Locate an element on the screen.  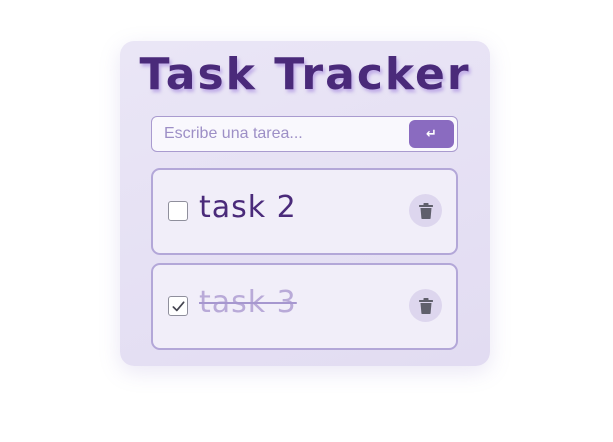
page-title: Task Tracker is located at coordinates (305, 74).